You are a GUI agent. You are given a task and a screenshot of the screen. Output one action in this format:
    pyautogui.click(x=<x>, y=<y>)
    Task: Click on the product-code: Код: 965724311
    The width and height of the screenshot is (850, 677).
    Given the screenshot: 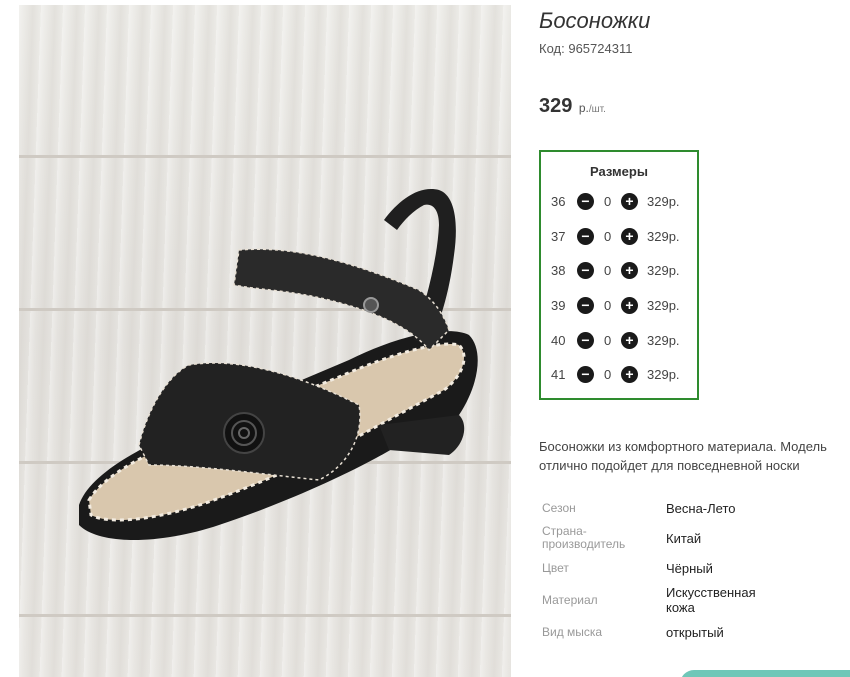 What is the action you would take?
    pyautogui.click(x=585, y=48)
    